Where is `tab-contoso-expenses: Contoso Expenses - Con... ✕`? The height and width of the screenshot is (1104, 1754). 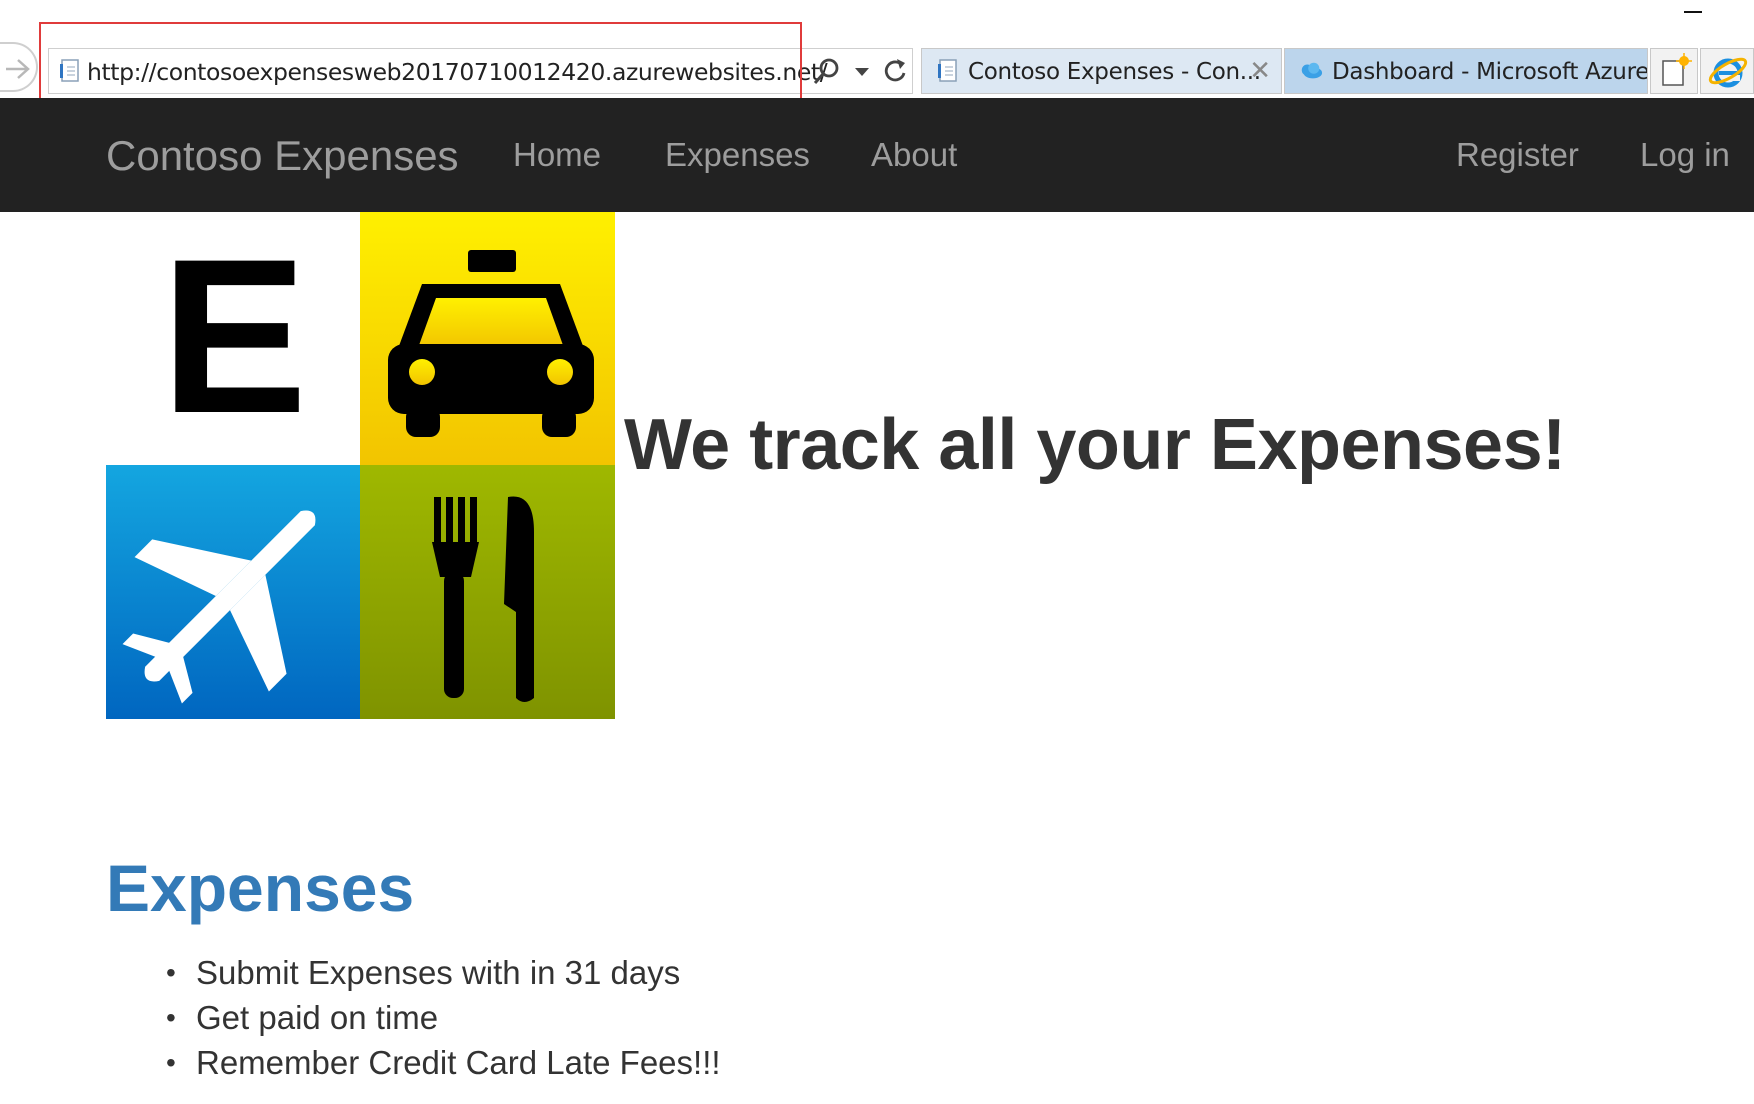
tab-contoso-expenses: Contoso Expenses - Con... ✕ is located at coordinates (1101, 71).